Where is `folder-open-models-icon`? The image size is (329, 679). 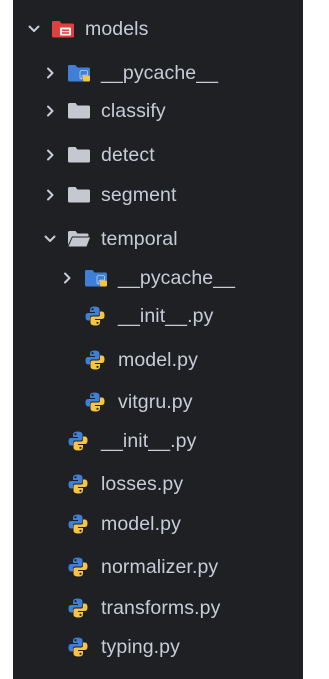 folder-open-models-icon is located at coordinates (64, 29).